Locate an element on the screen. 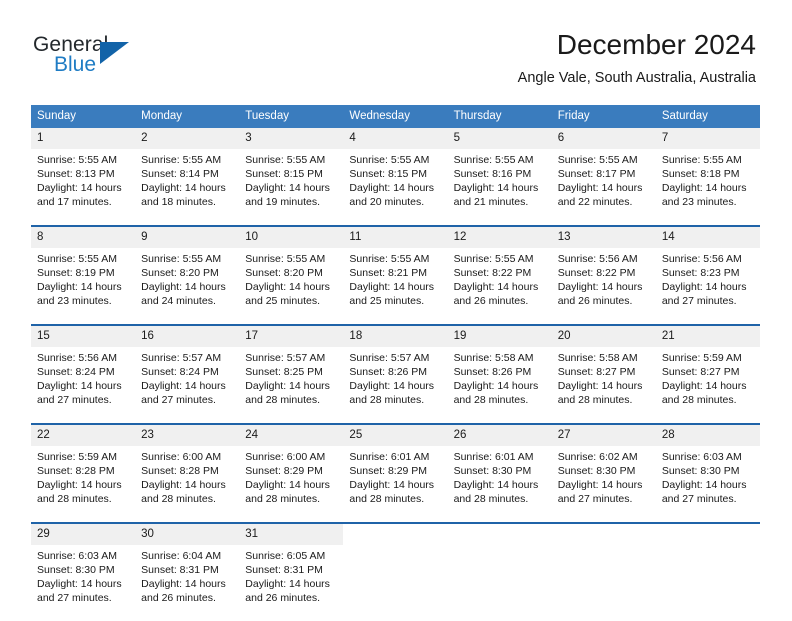  sunset-text: Sunset: 8:19 PM is located at coordinates (76, 273).